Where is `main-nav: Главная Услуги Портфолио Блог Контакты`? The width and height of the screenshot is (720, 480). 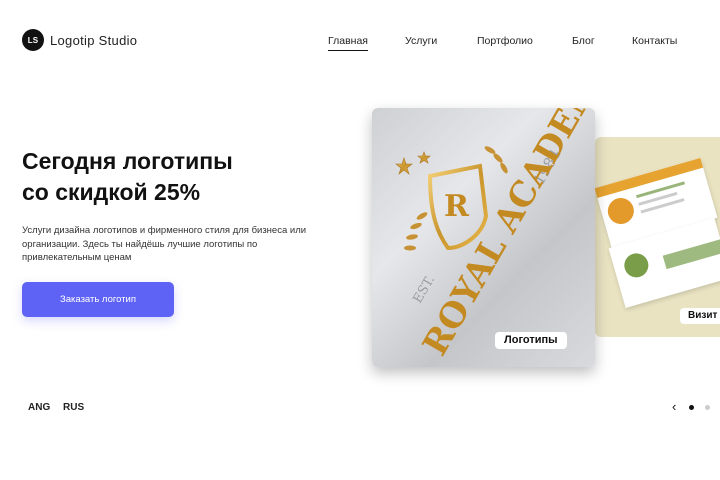
main-nav: Главная Услуги Портфолио Блог Контакты is located at coordinates (360, 43).